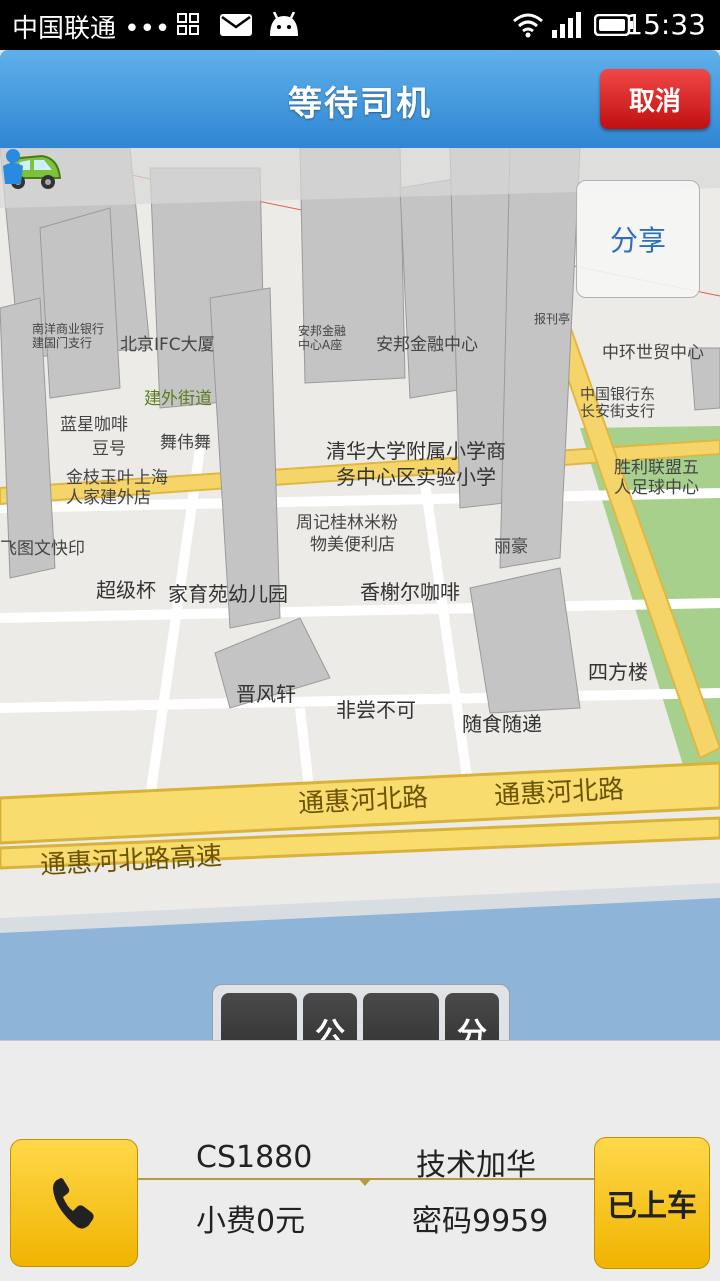 This screenshot has height=1281, width=720. What do you see at coordinates (68, 336) in the screenshot?
I see `poi-label: 南洋商业银行 建国门支行` at bounding box center [68, 336].